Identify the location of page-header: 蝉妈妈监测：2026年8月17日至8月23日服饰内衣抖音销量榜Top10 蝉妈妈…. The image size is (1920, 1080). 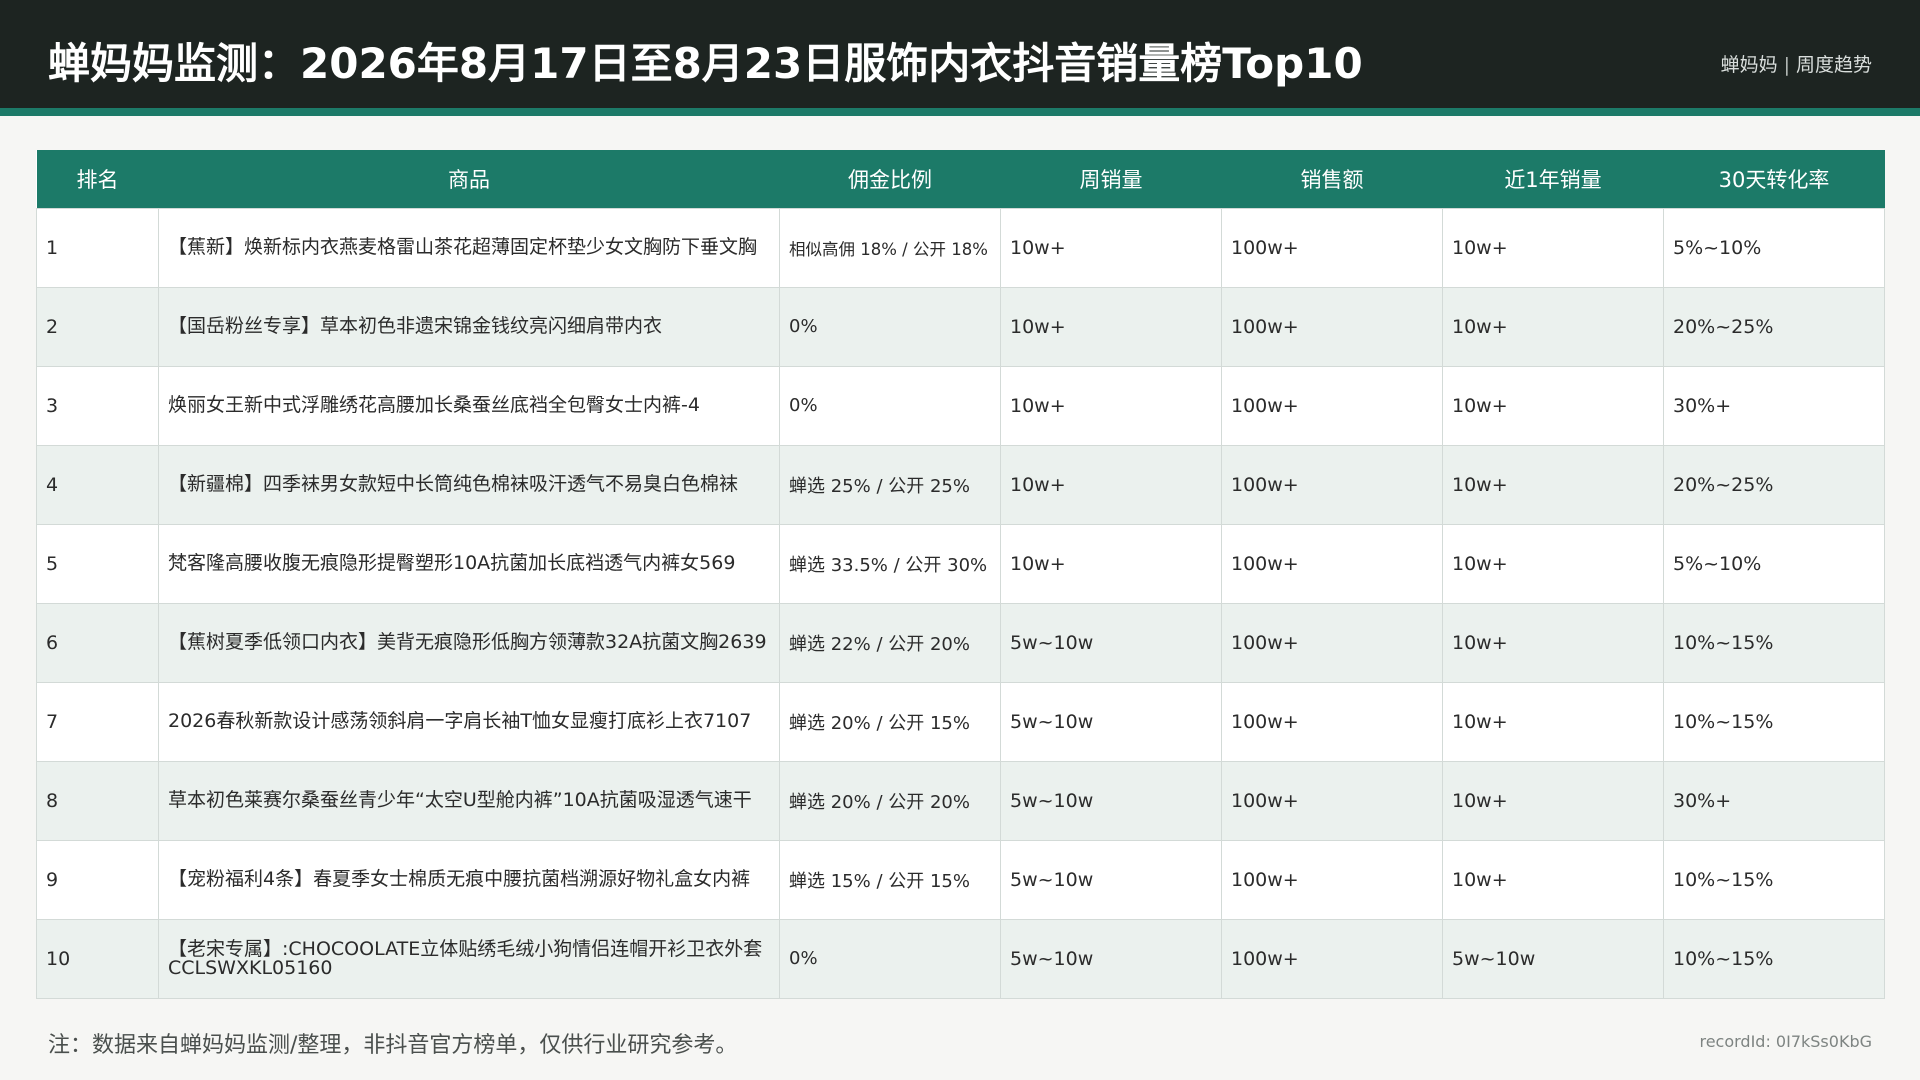
(960, 58).